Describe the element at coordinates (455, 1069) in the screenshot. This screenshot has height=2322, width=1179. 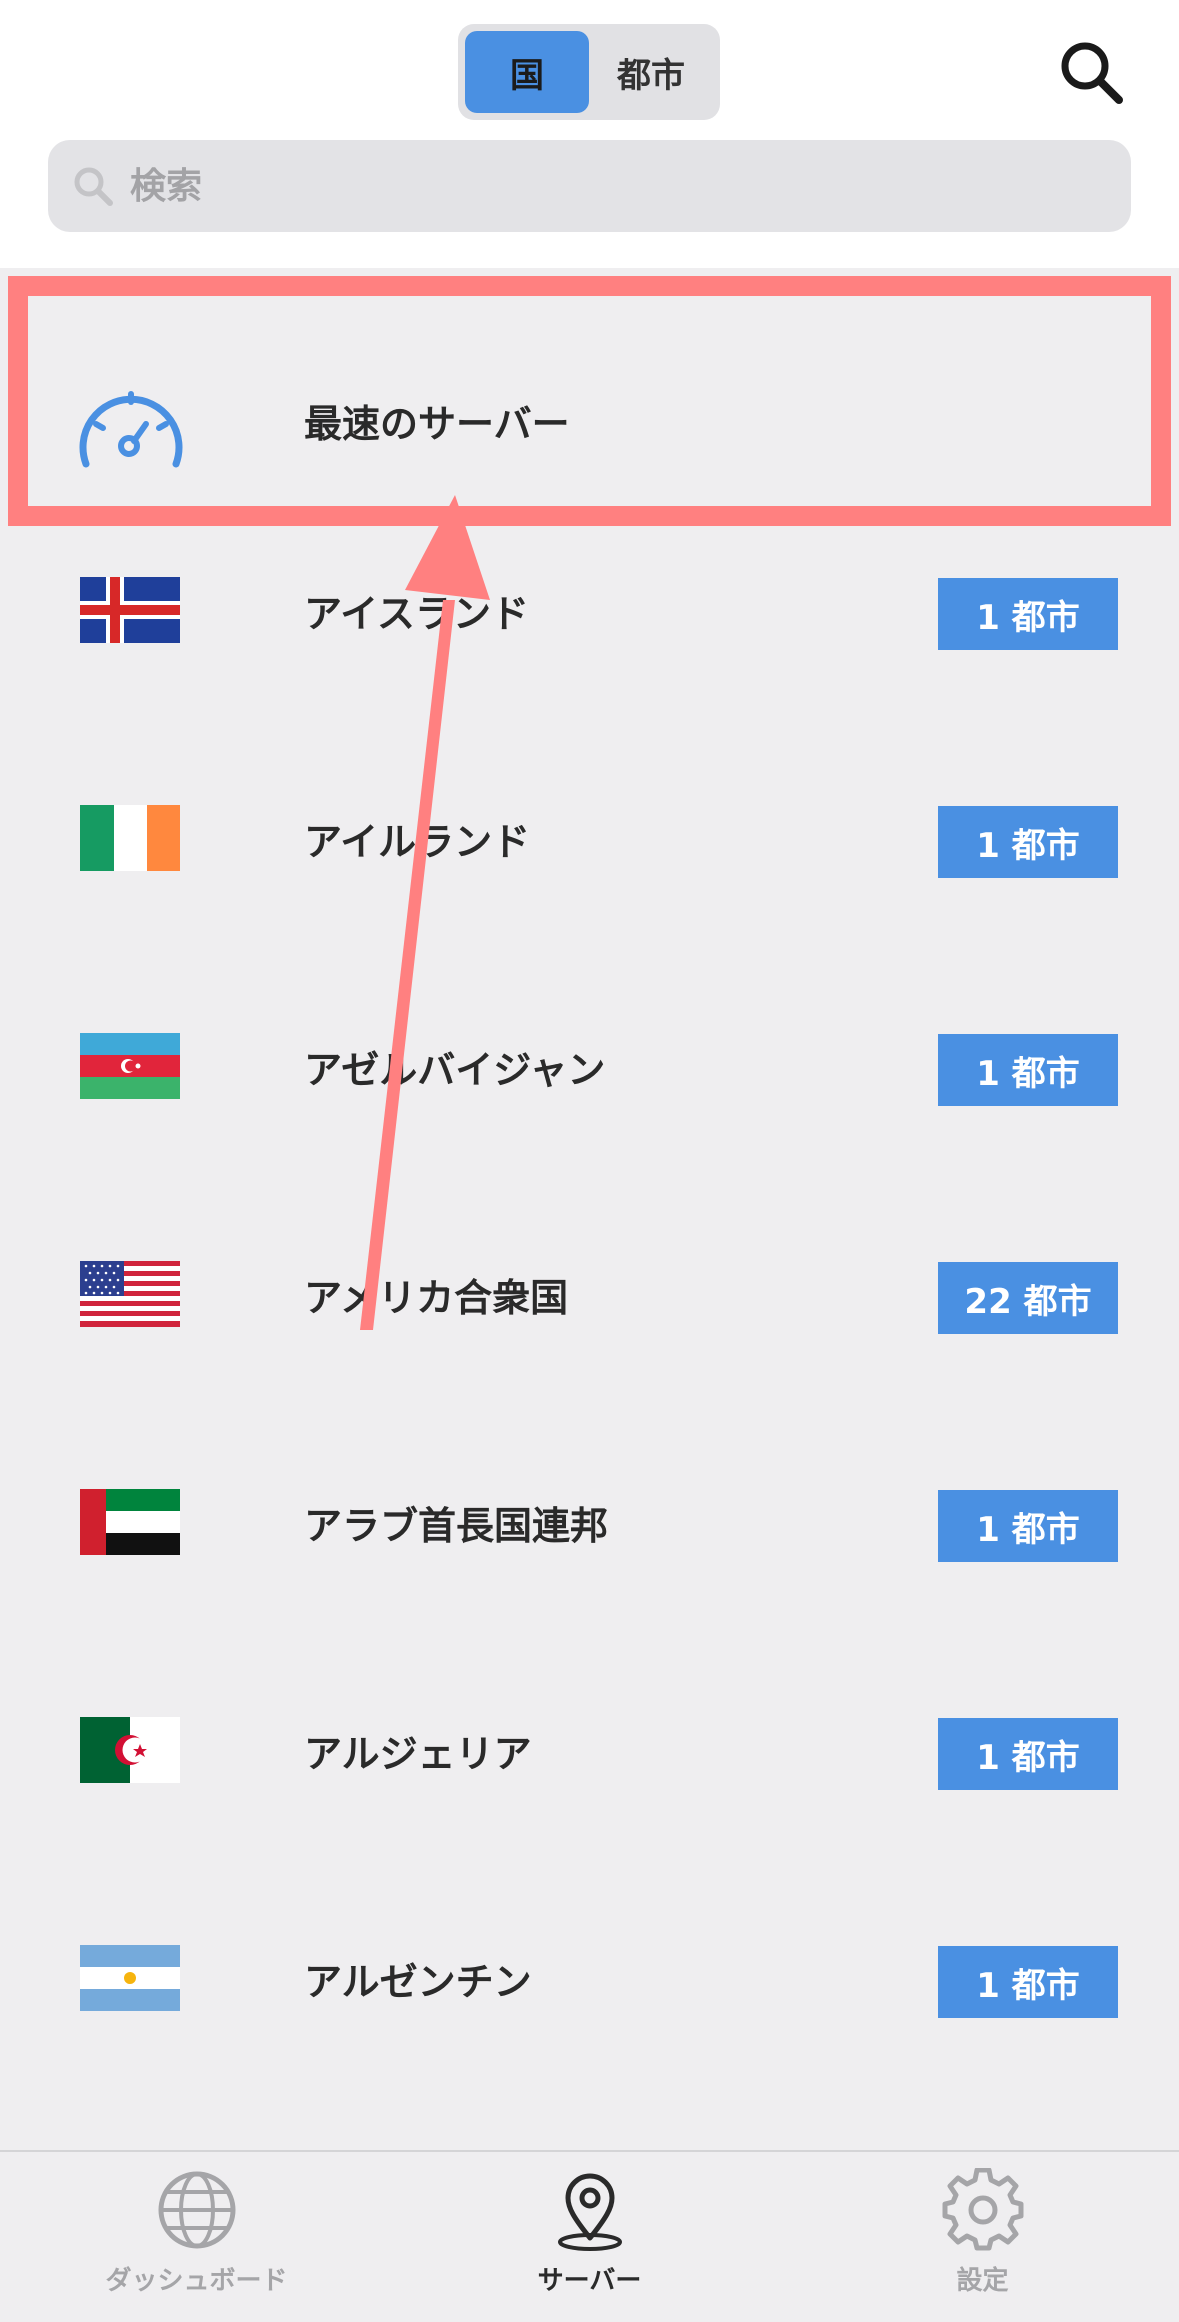
I see `country-name: アゼルバイジャン` at that location.